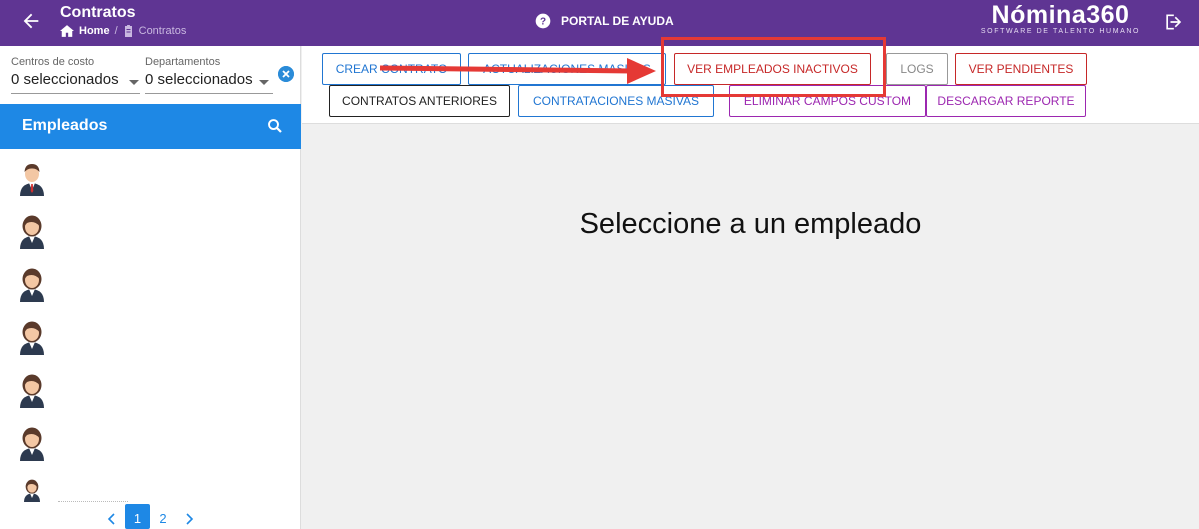  What do you see at coordinates (150, 126) in the screenshot?
I see `employees-header: Empleados` at bounding box center [150, 126].